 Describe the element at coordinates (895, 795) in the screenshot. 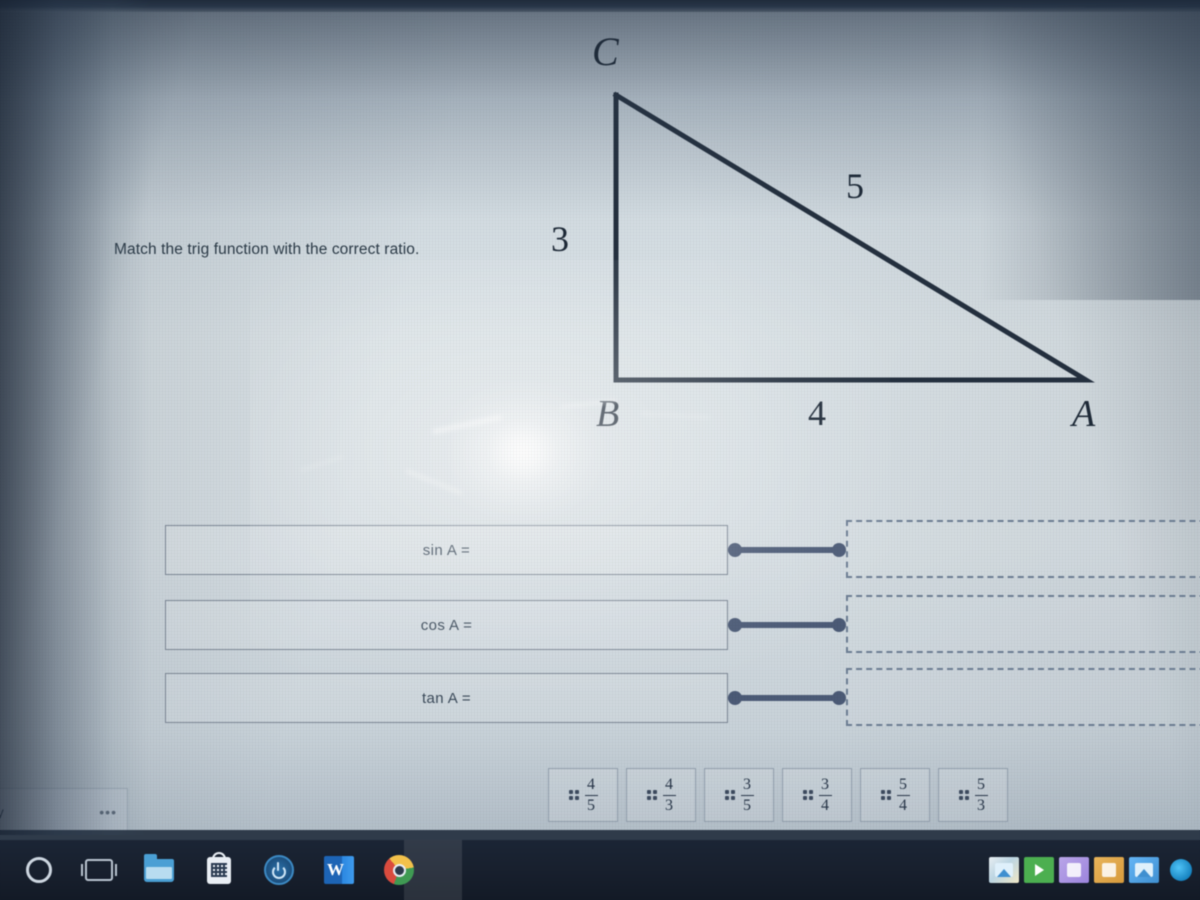

I see `answer-tile: 5 4` at that location.